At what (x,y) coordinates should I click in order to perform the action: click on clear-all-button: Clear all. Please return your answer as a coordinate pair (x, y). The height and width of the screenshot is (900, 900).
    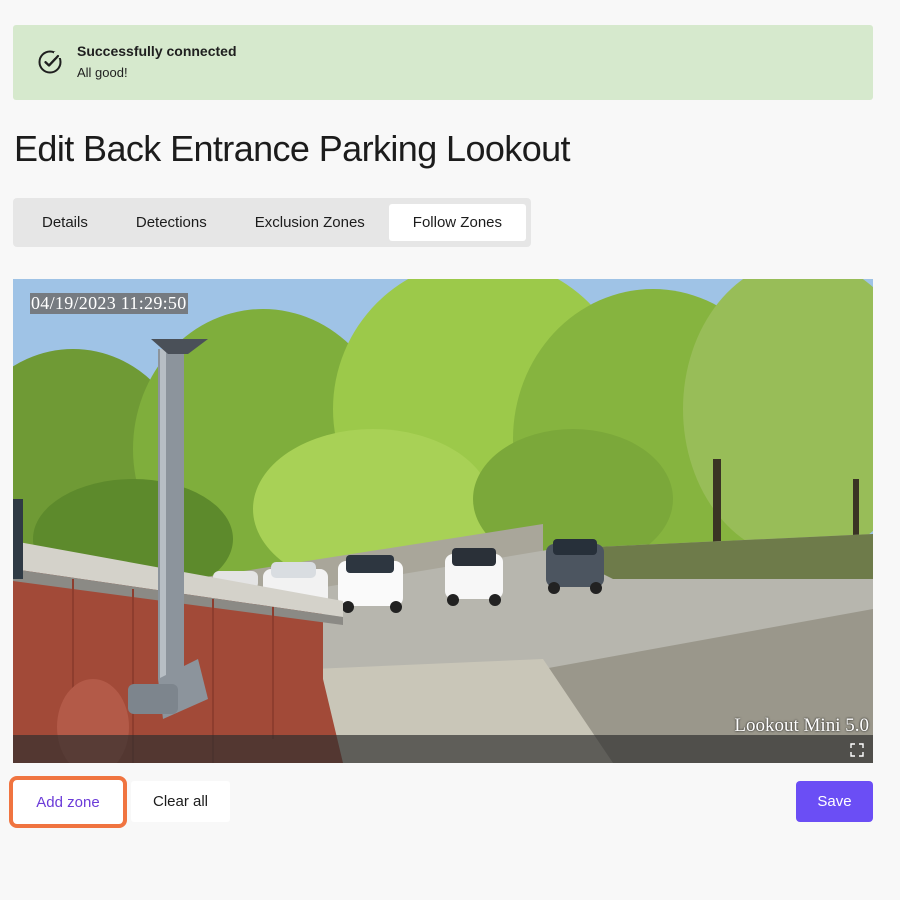
    Looking at the image, I should click on (180, 801).